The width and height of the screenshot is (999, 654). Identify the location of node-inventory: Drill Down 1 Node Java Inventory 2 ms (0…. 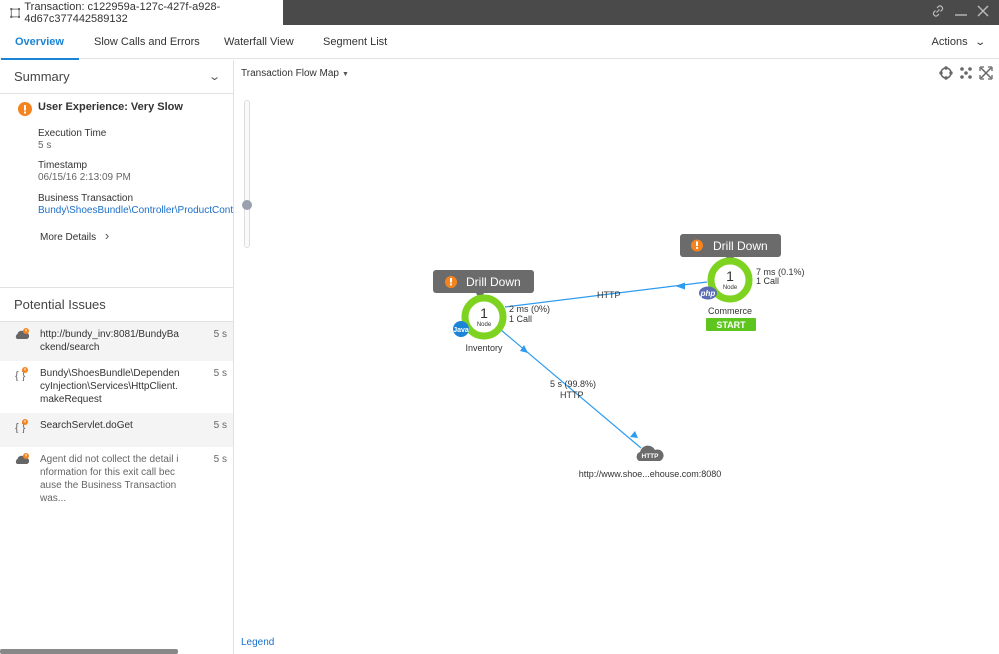
(491, 311).